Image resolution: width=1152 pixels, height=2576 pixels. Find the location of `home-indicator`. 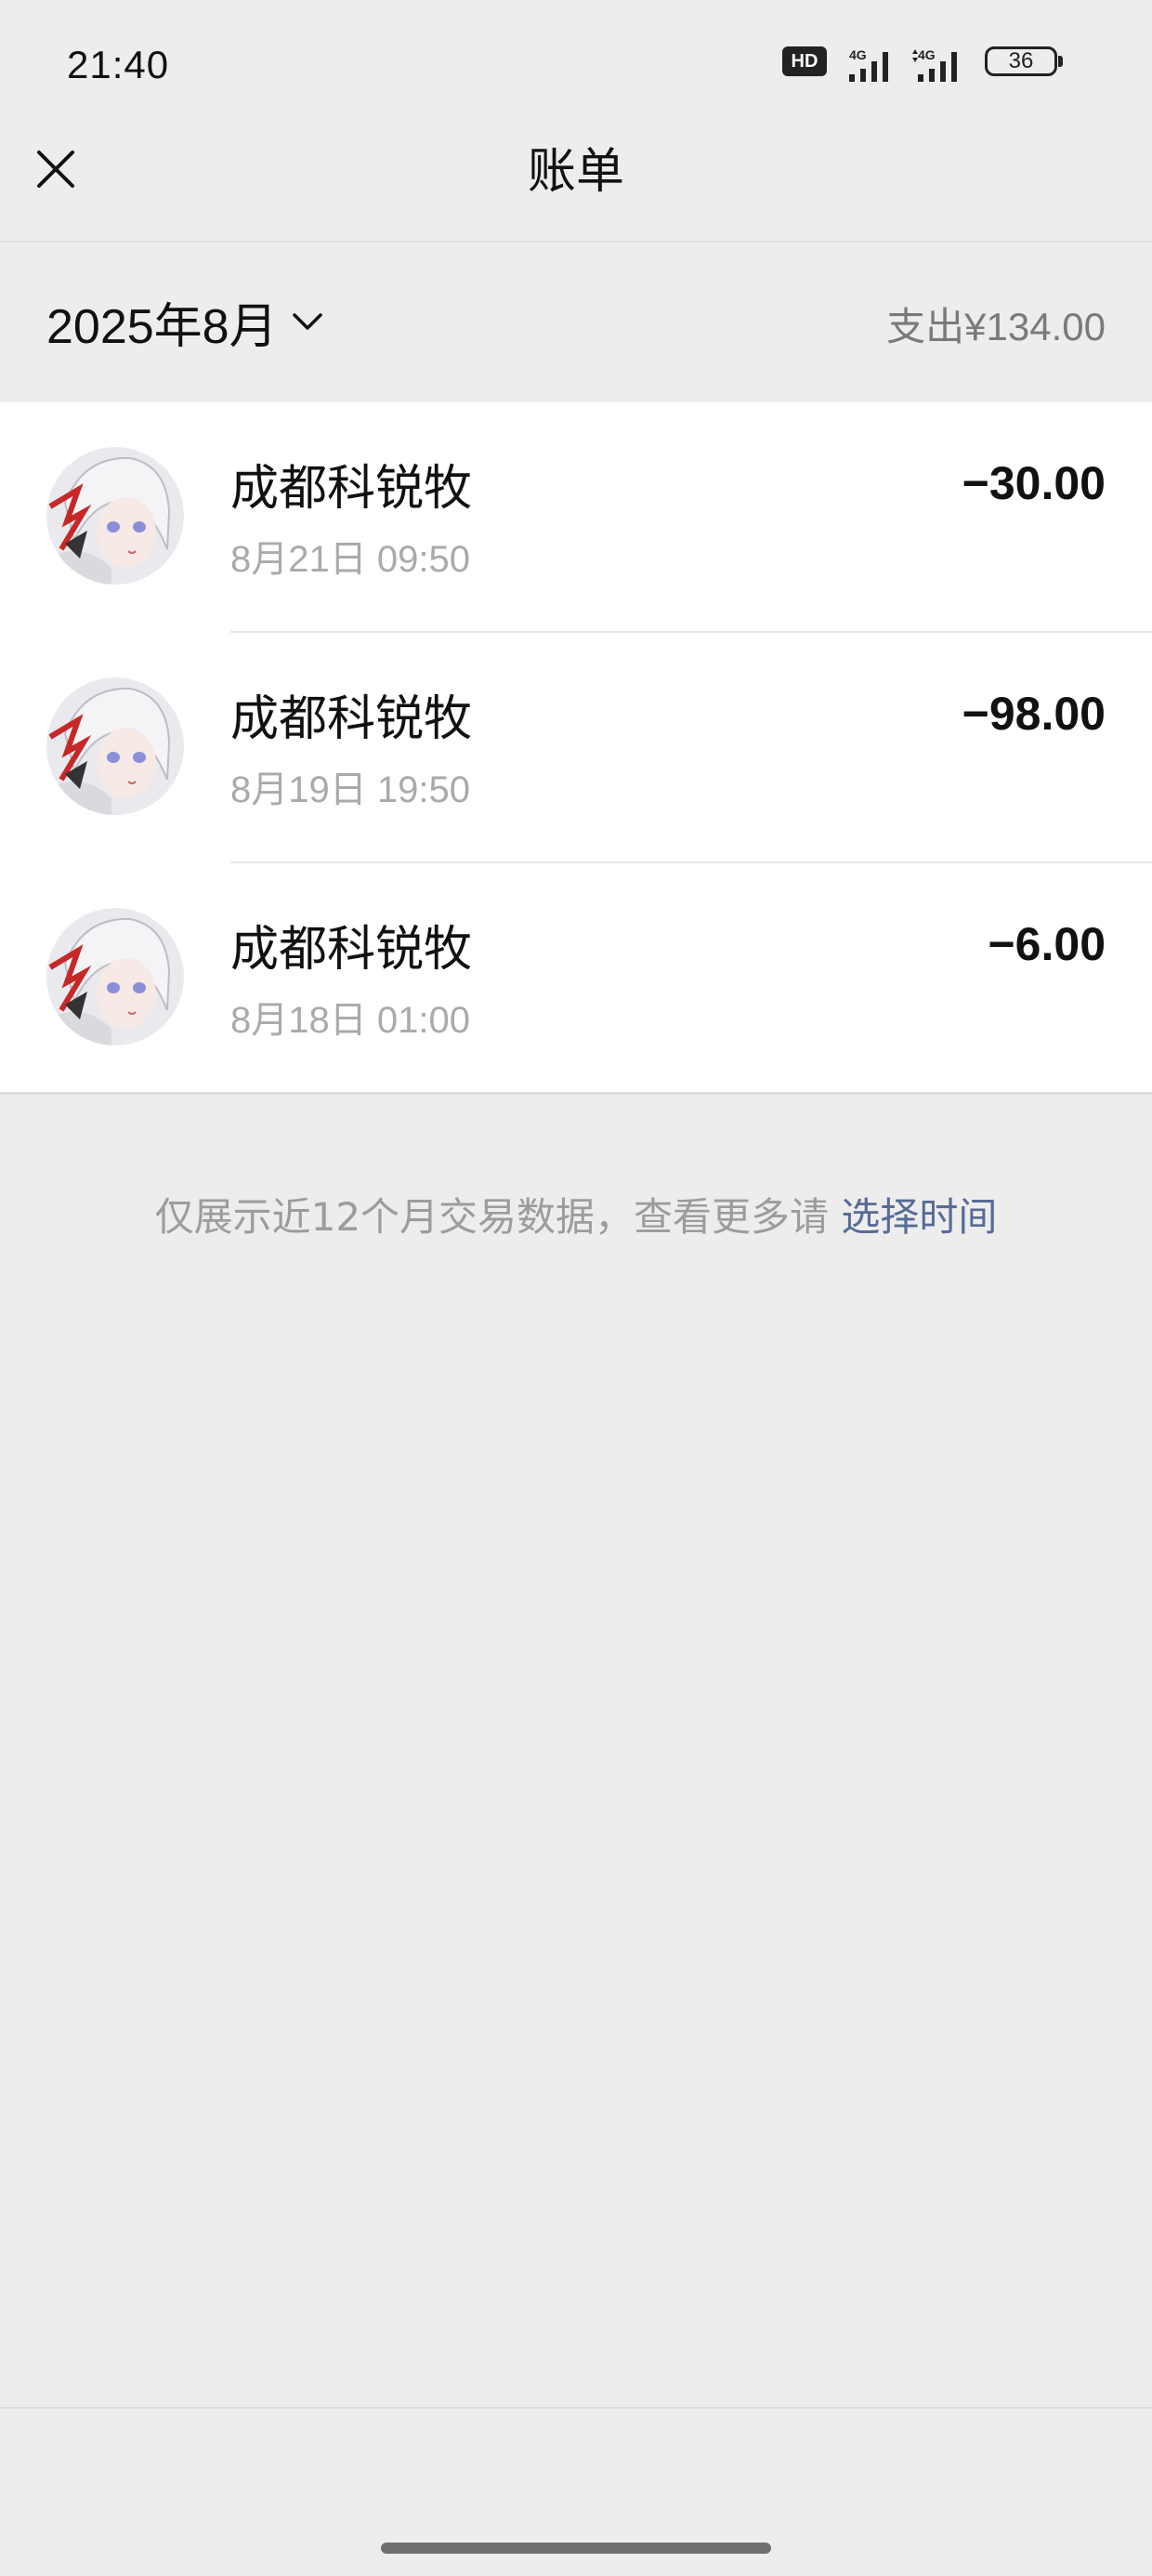

home-indicator is located at coordinates (576, 2548).